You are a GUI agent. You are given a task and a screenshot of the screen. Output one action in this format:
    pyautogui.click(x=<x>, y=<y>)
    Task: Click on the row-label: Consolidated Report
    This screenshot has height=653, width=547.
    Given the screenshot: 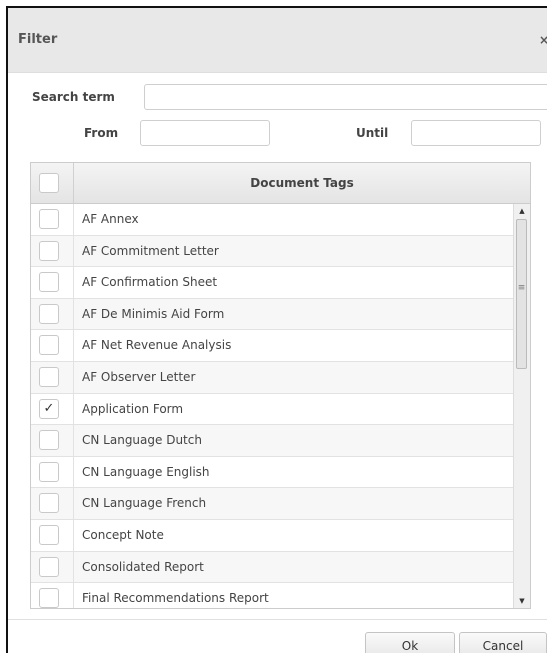 What is the action you would take?
    pyautogui.click(x=293, y=567)
    